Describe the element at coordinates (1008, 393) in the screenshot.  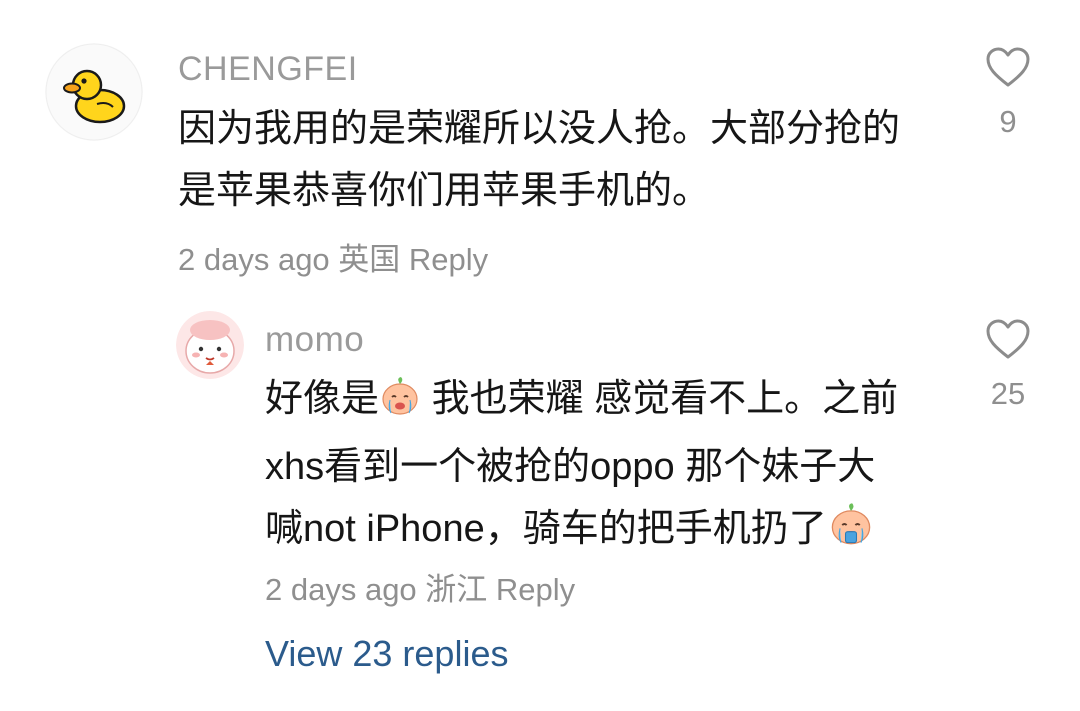
I see `like-count: 25` at that location.